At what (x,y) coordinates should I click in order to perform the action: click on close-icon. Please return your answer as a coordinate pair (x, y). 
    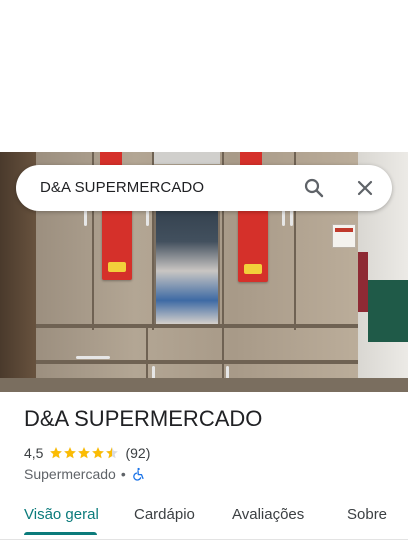
    Looking at the image, I should click on (365, 188).